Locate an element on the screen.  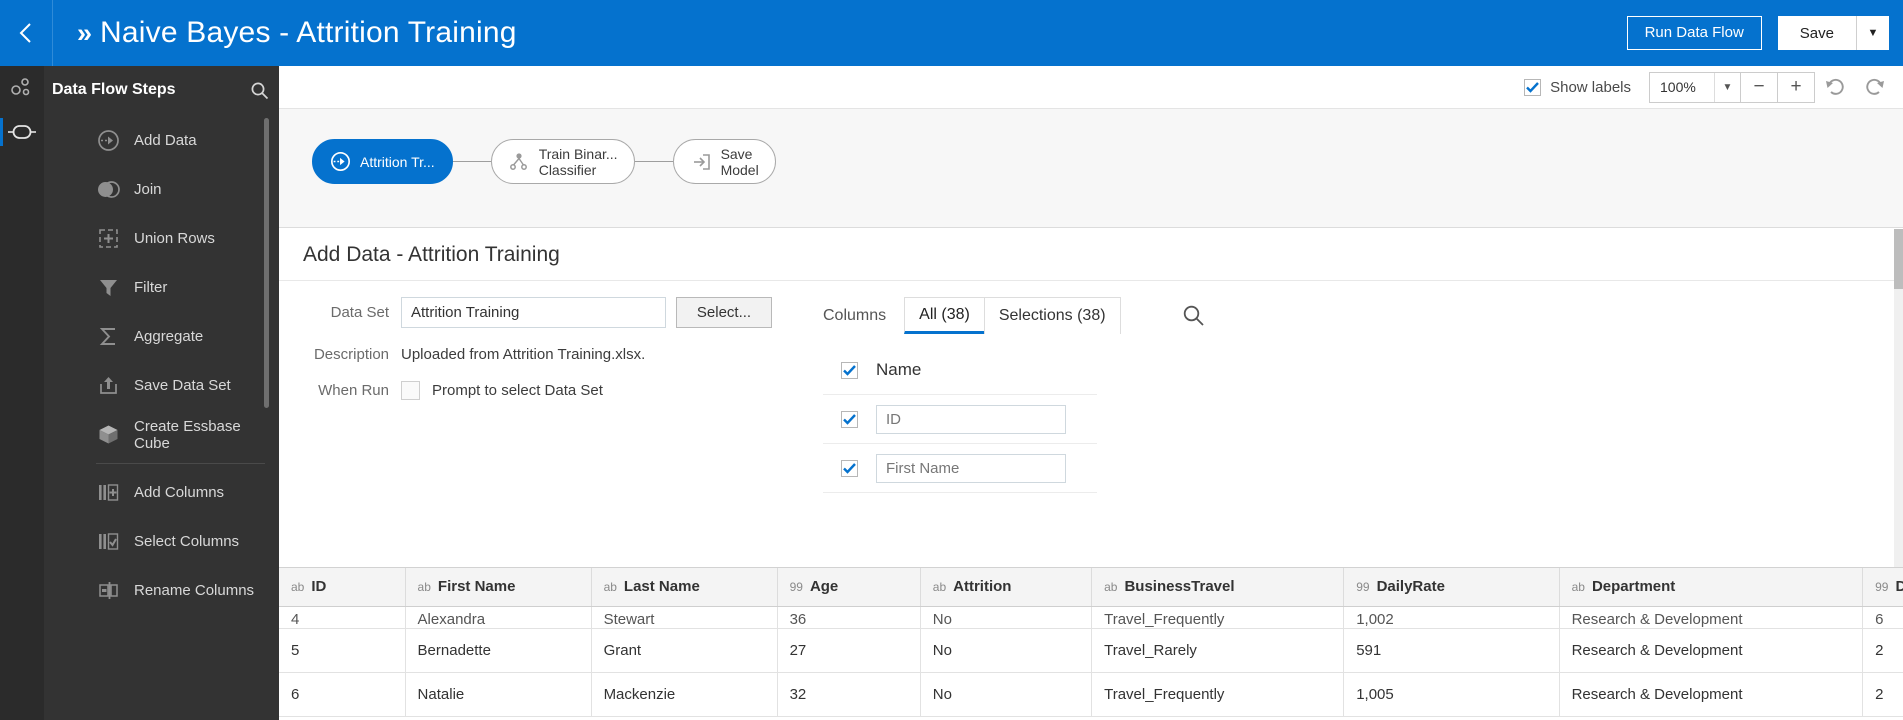
columns-search-button is located at coordinates (1193, 315).